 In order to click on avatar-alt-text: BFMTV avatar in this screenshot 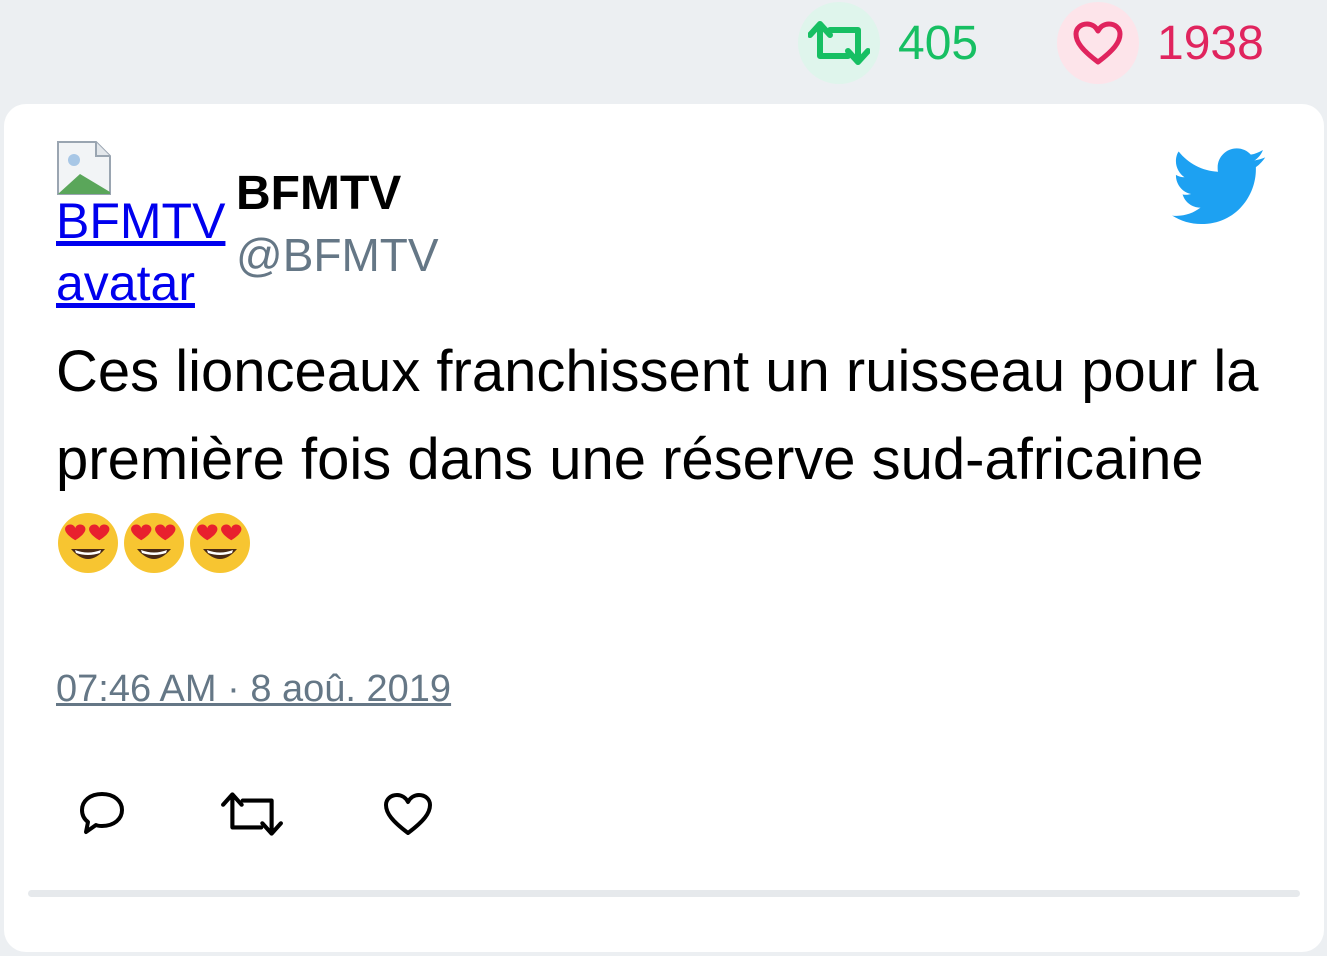, I will do `click(141, 252)`.